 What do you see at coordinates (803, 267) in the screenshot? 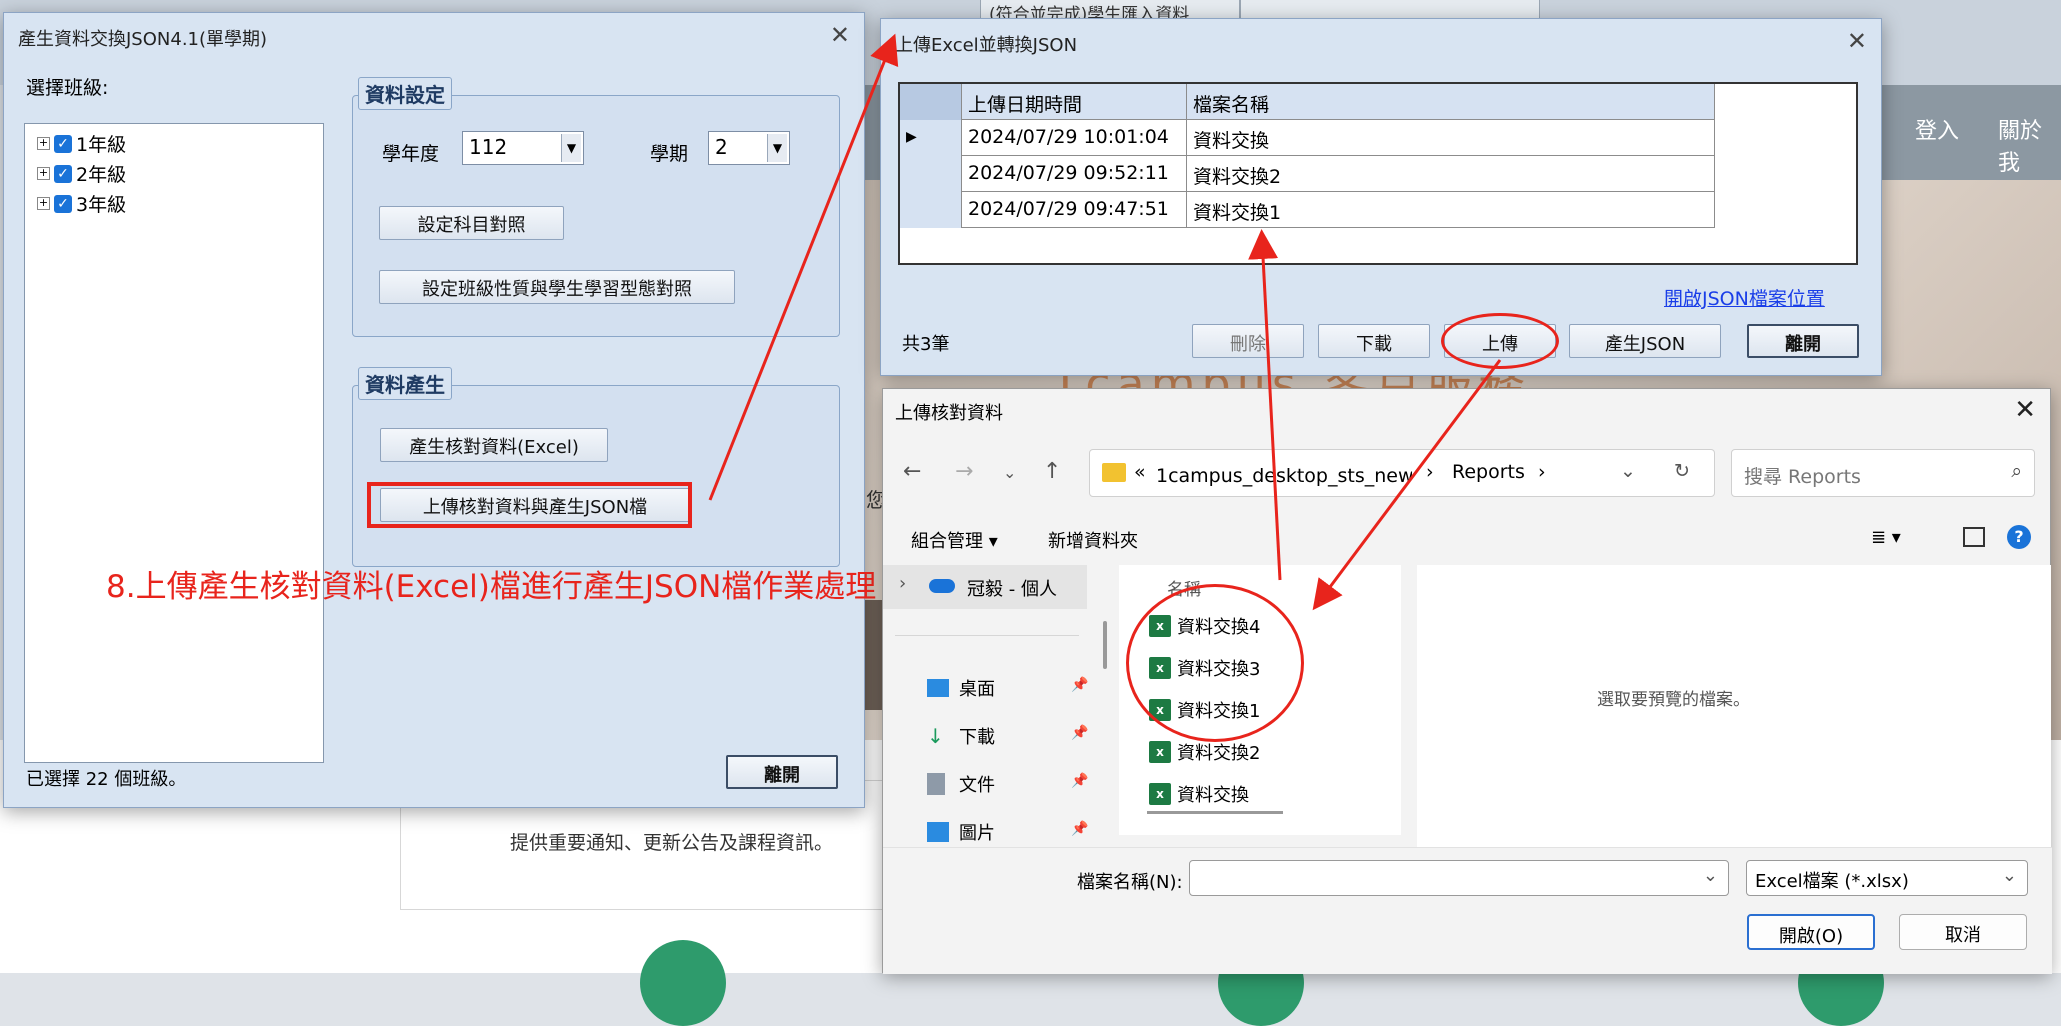
I see `arrow-to-upload-dialog` at bounding box center [803, 267].